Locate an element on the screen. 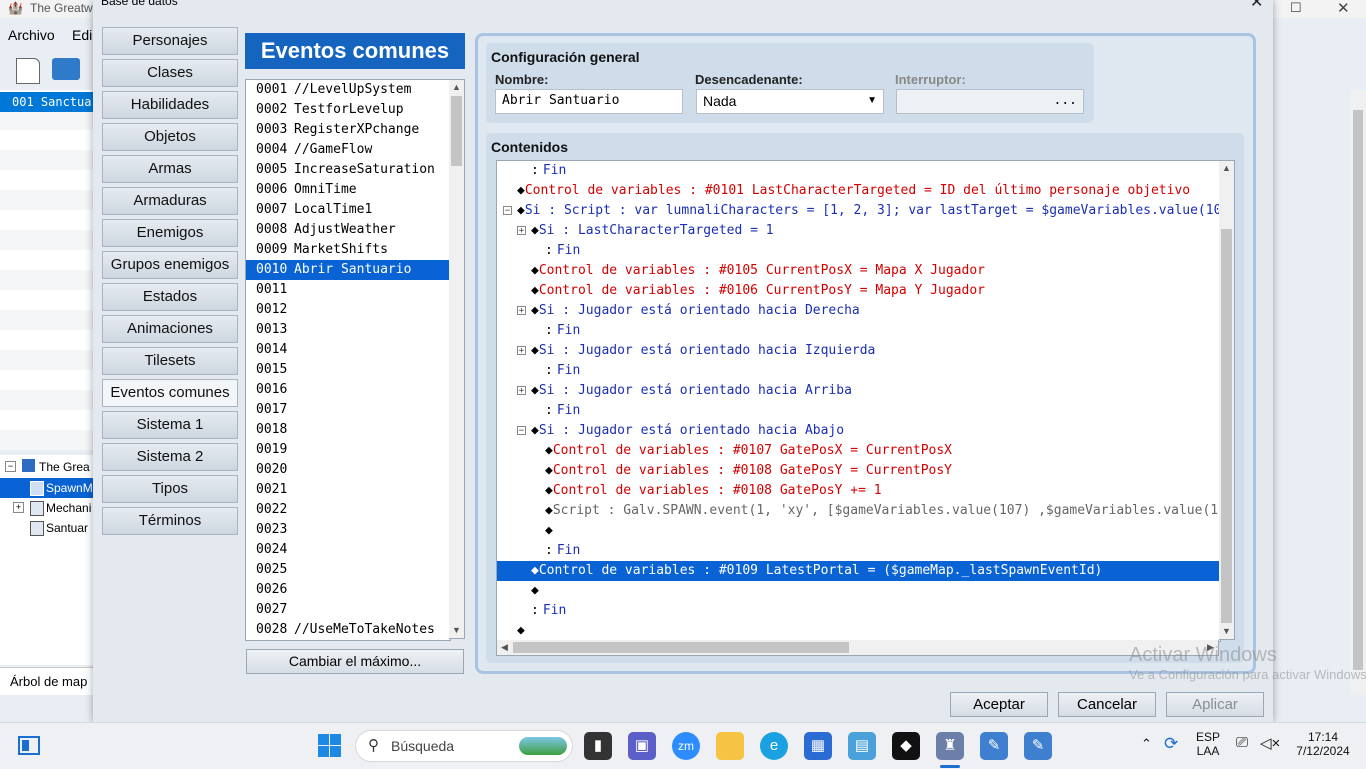 The image size is (1366, 769). name-input: Abrir Santuario is located at coordinates (589, 101).